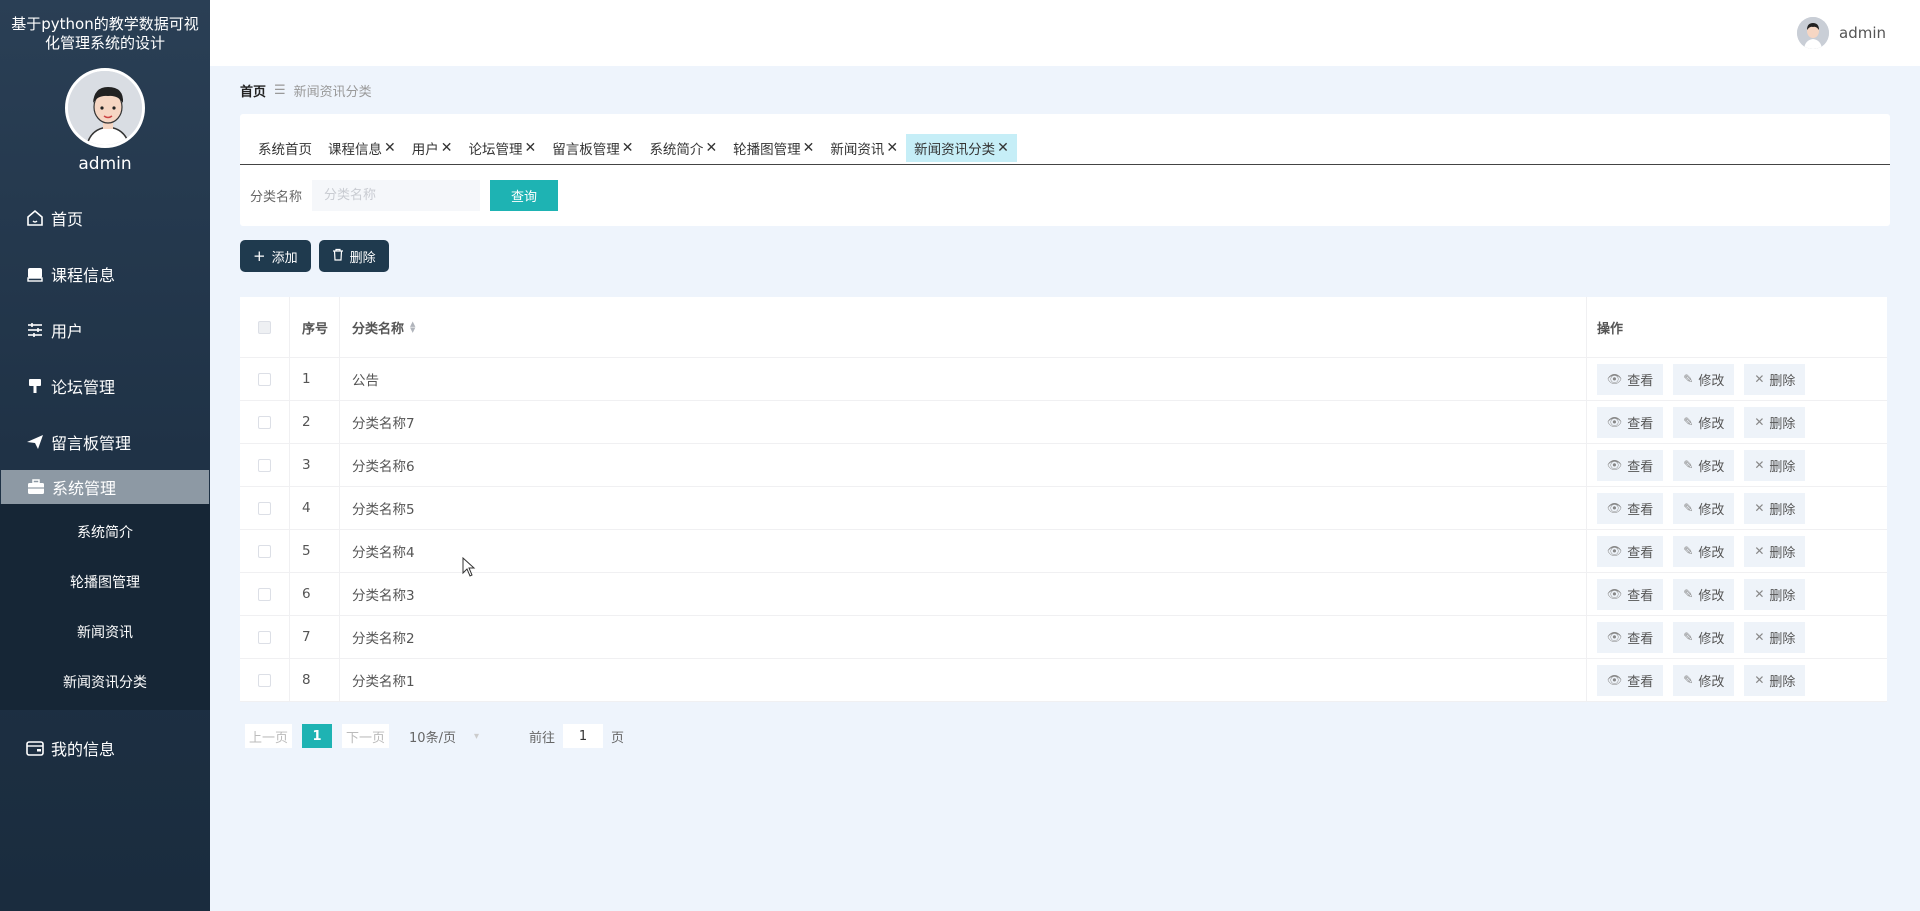 Image resolution: width=1920 pixels, height=911 pixels. What do you see at coordinates (864, 148) in the screenshot?
I see `tab-news: 新闻资讯 ✕` at bounding box center [864, 148].